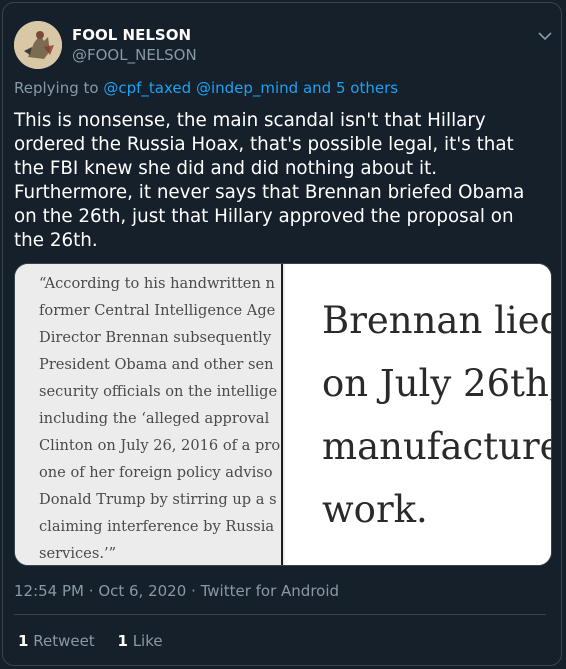  Describe the element at coordinates (142, 591) in the screenshot. I see `tweet-date: Oct 6, 2020` at that location.